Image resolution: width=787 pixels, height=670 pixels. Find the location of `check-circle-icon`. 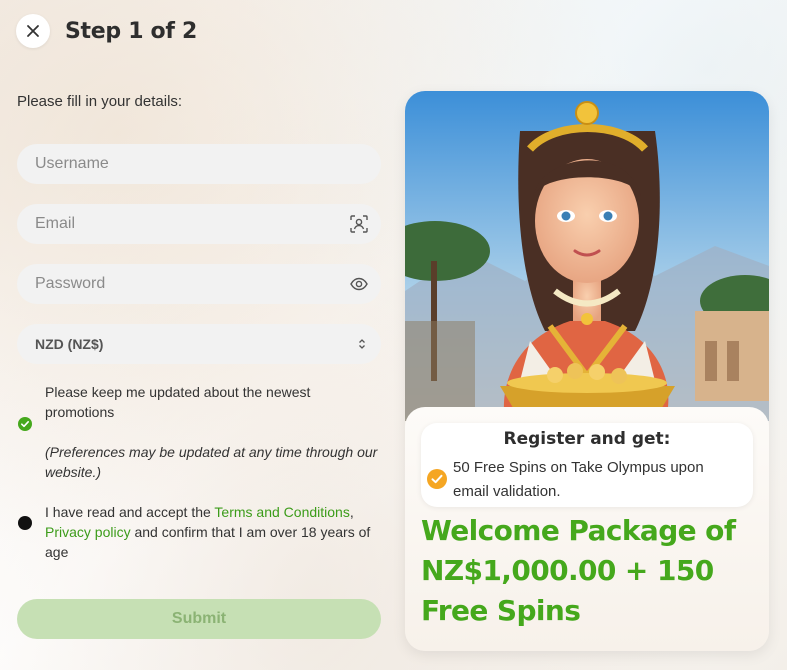

check-circle-icon is located at coordinates (437, 481).